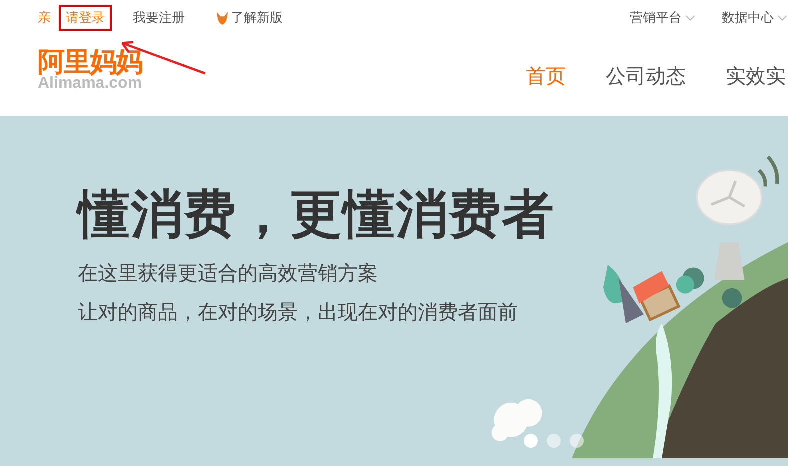 This screenshot has height=466, width=788. Describe the element at coordinates (646, 76) in the screenshot. I see `nav-tab: 公司动态` at that location.